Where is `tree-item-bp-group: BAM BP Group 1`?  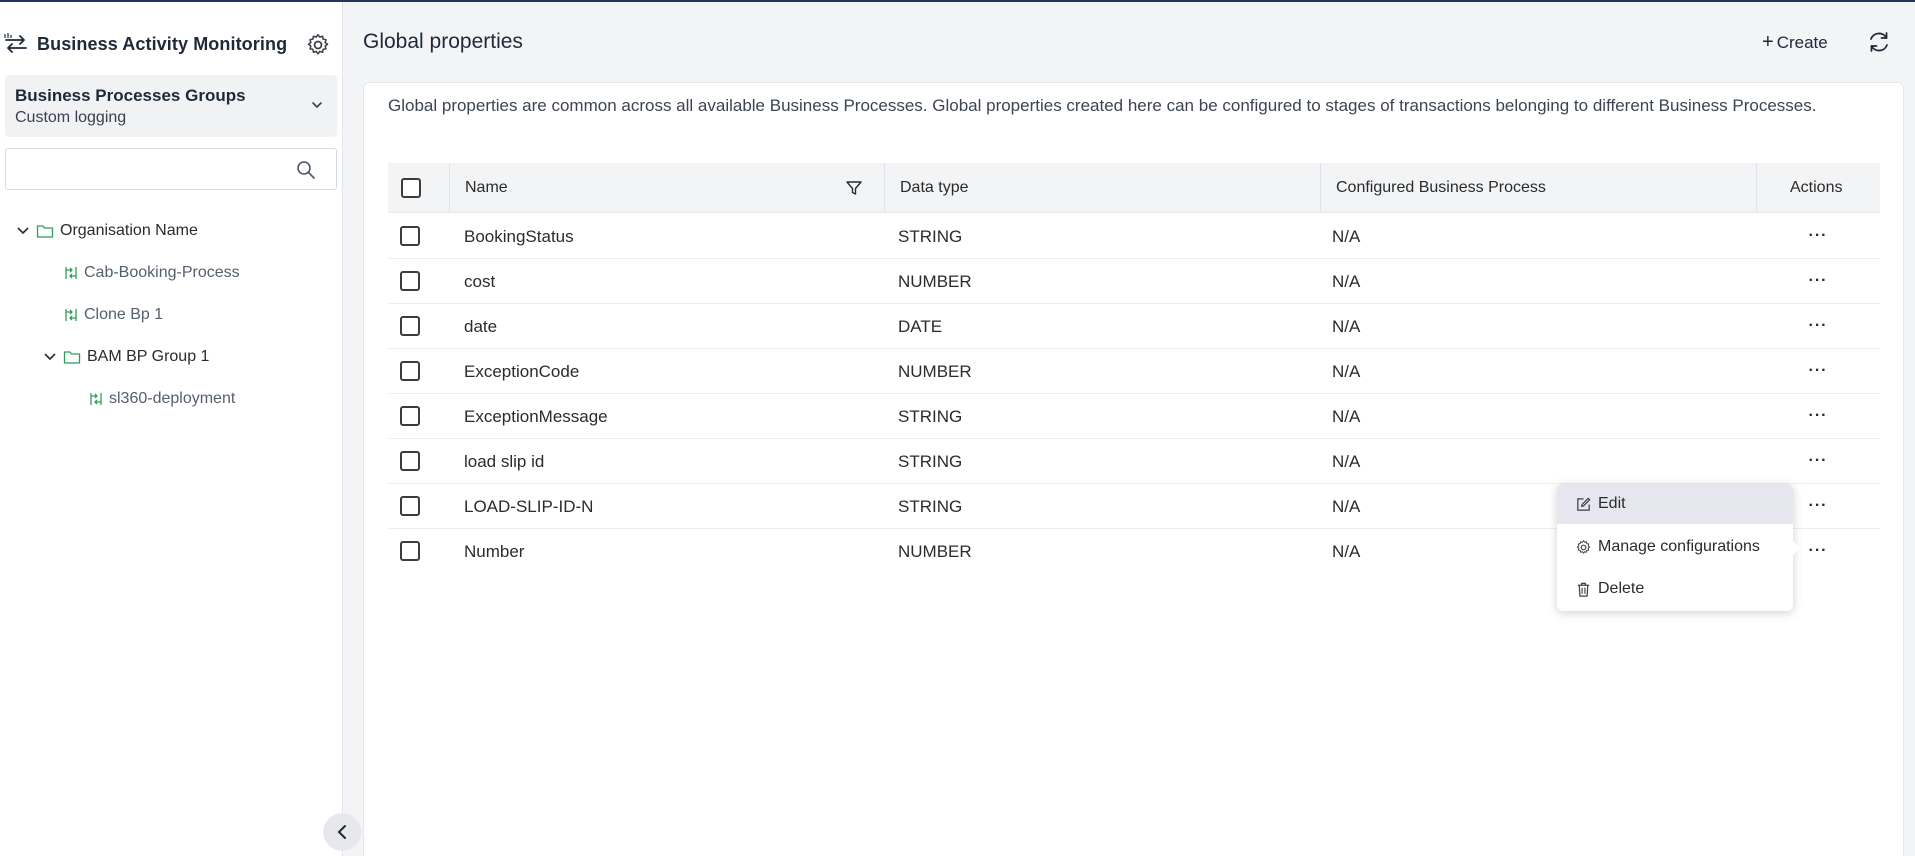
tree-item-bp-group: BAM BP Group 1 is located at coordinates (126, 357).